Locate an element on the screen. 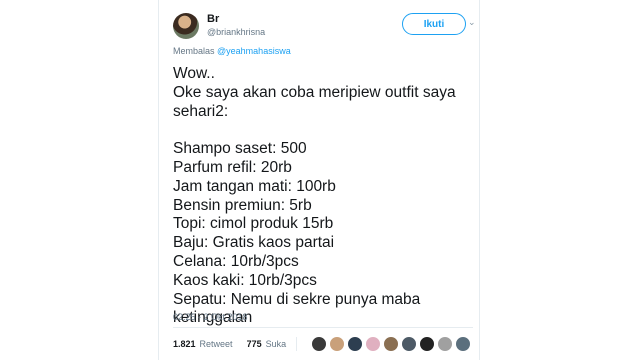  tweet-line: Bensin premiun: 5rb is located at coordinates (242, 205).